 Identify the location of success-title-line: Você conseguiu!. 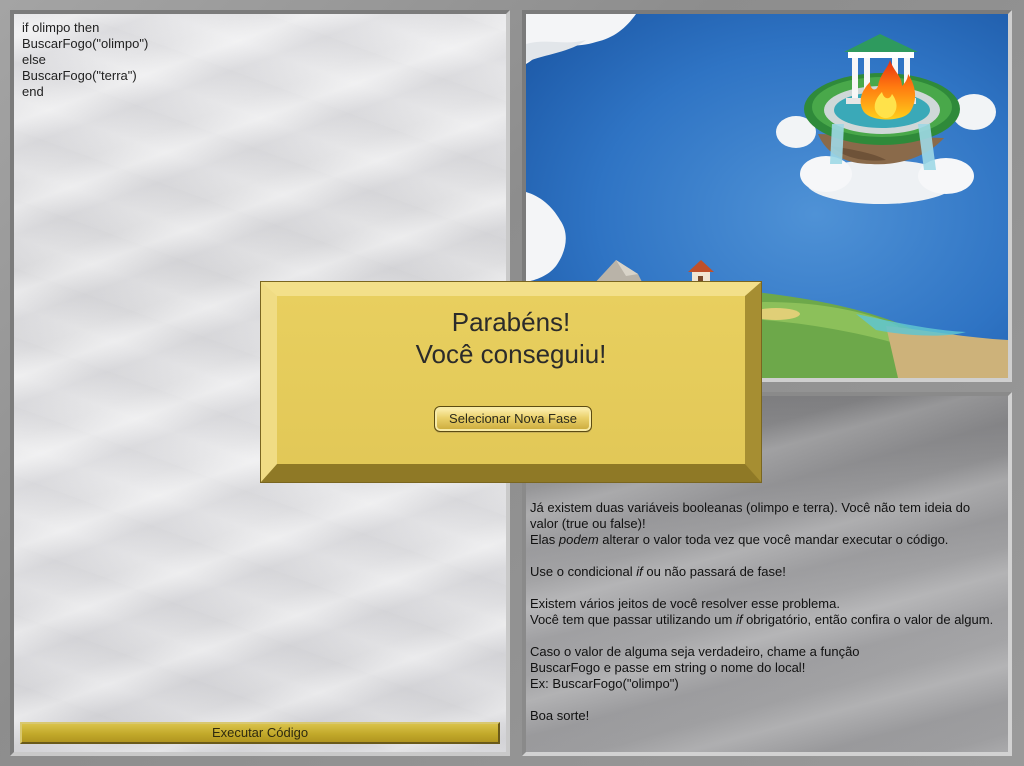
(511, 354).